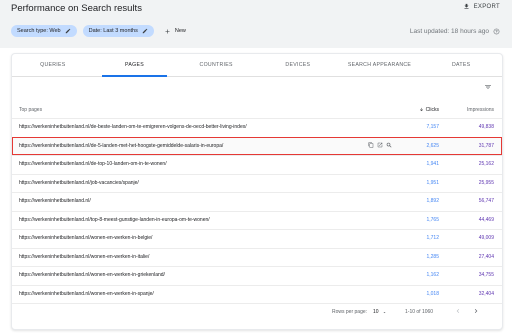  I want to click on plus-icon, so click(167, 31).